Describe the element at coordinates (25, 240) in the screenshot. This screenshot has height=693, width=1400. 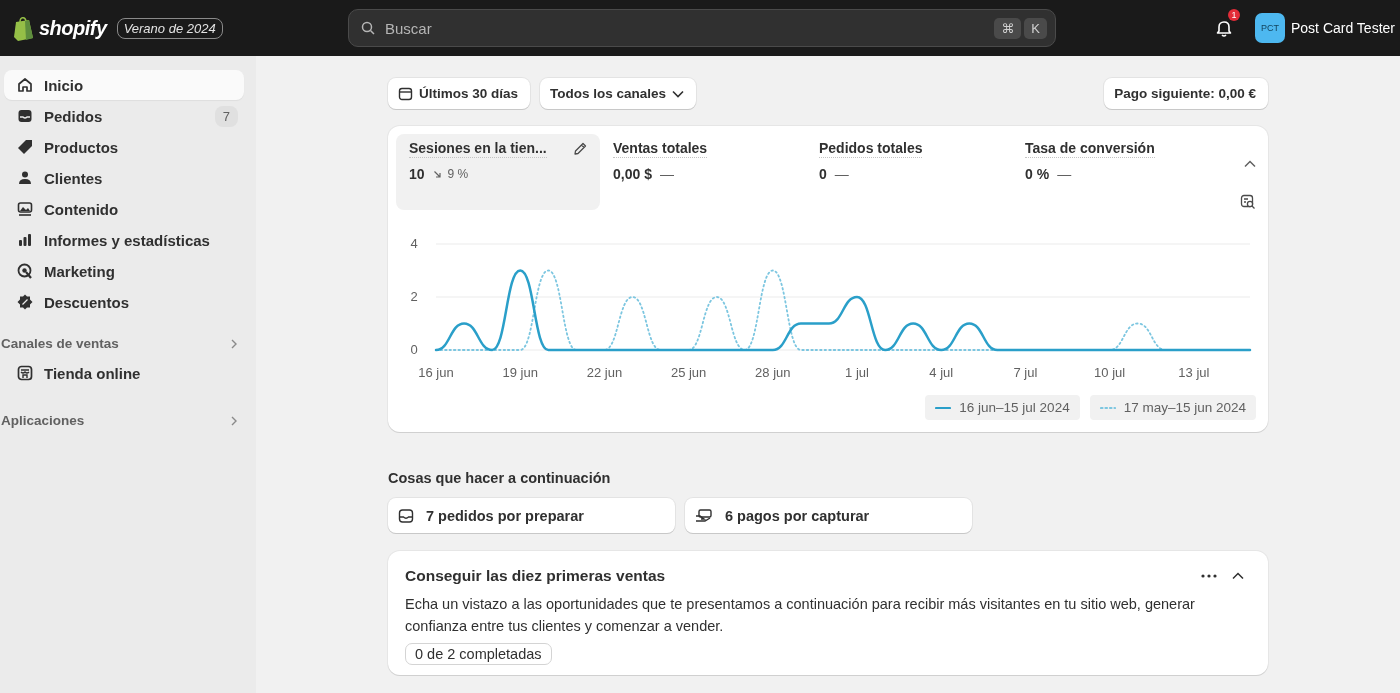
I see `bar-chart-icon` at that location.